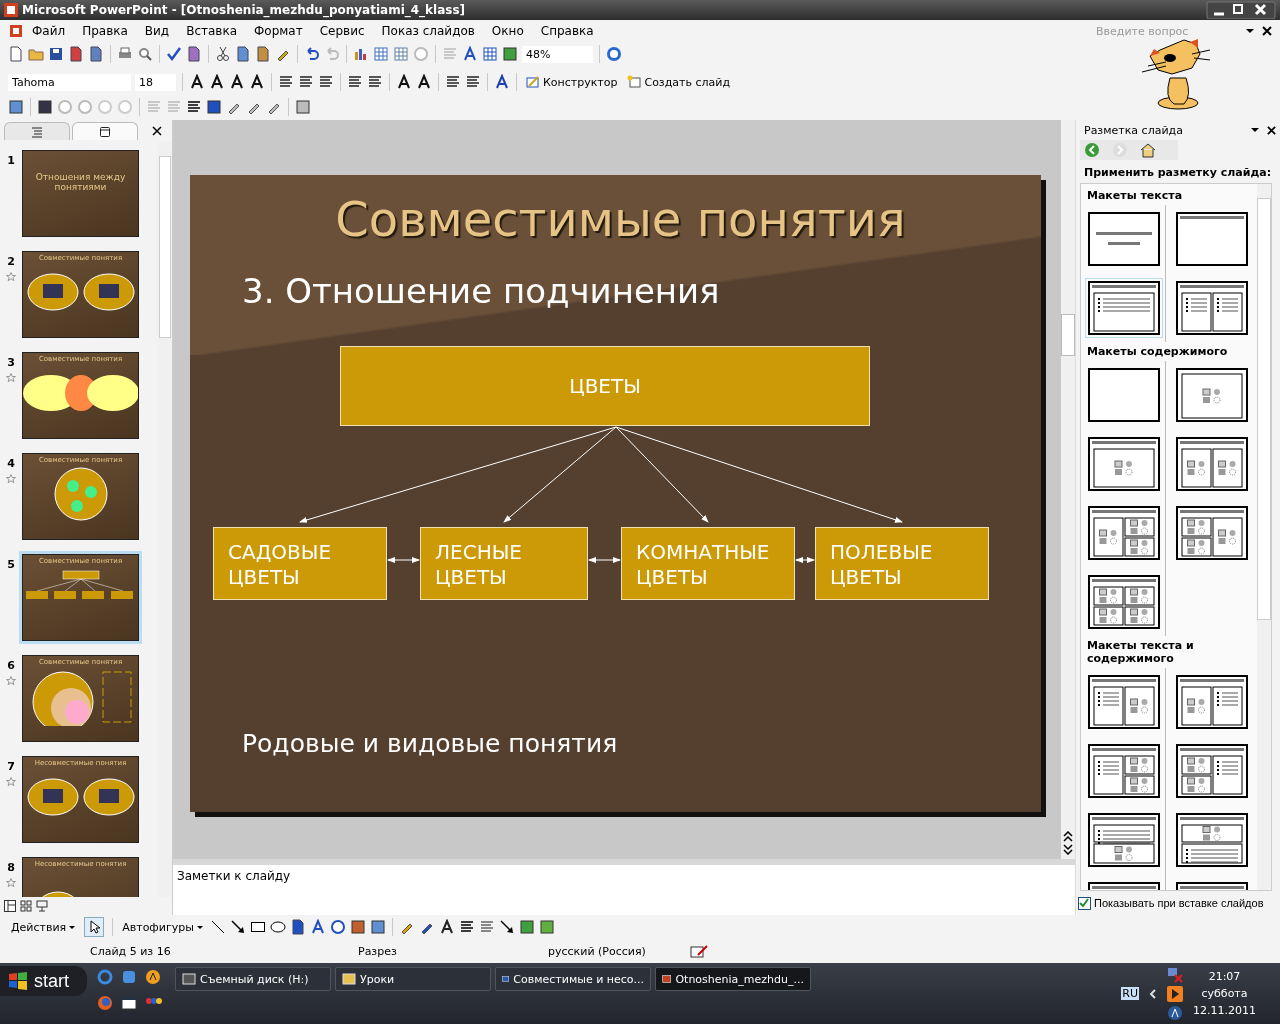 The width and height of the screenshot is (1280, 1024). Describe the element at coordinates (490, 54) in the screenshot. I see `grid-icon` at that location.